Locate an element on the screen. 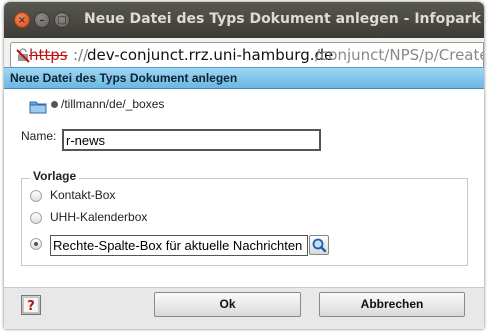  radio-uhh-kalenderbox is located at coordinates (36, 218).